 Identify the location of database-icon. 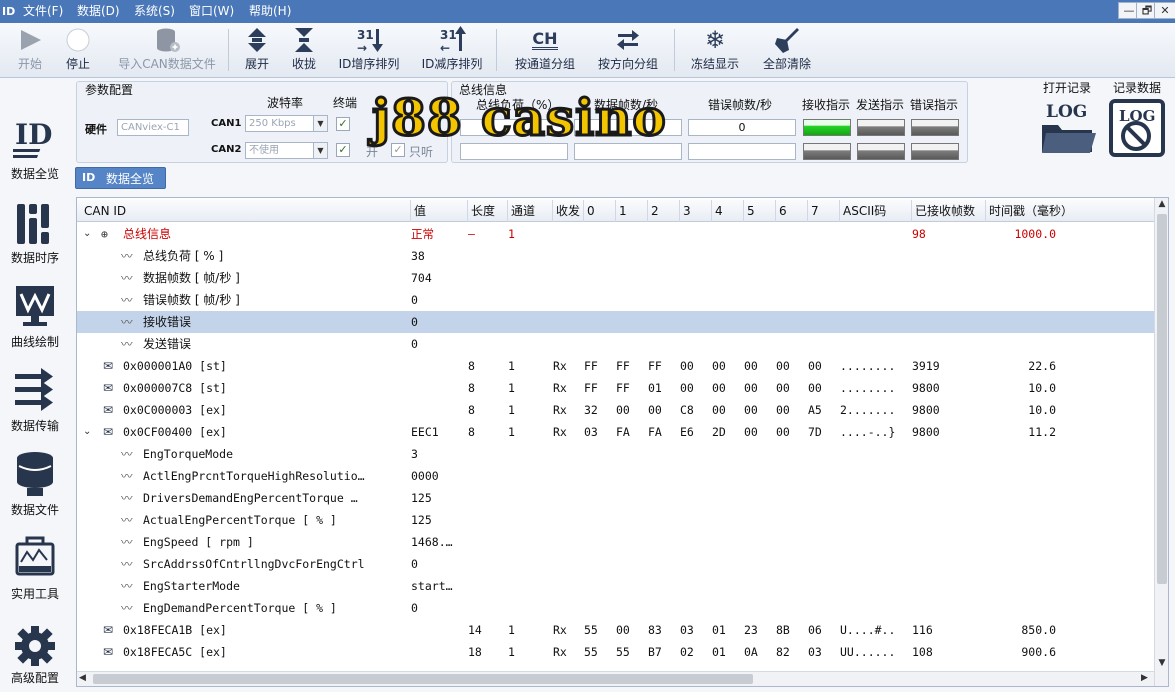
(35, 474).